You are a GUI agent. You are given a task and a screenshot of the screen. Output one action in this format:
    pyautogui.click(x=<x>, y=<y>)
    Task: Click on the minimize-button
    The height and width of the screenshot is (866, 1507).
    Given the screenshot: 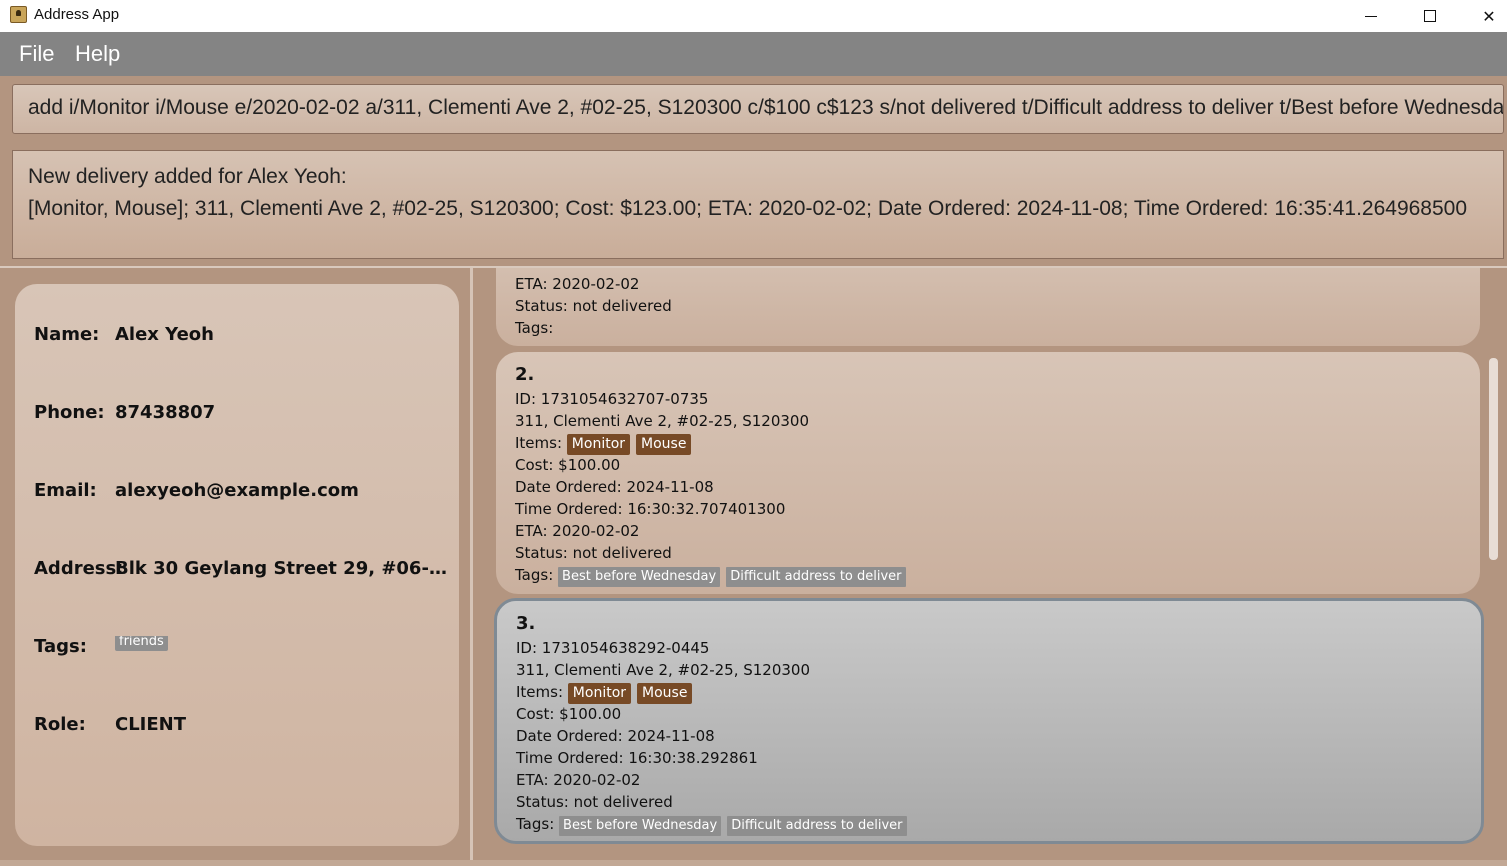 What is the action you would take?
    pyautogui.click(x=1371, y=16)
    